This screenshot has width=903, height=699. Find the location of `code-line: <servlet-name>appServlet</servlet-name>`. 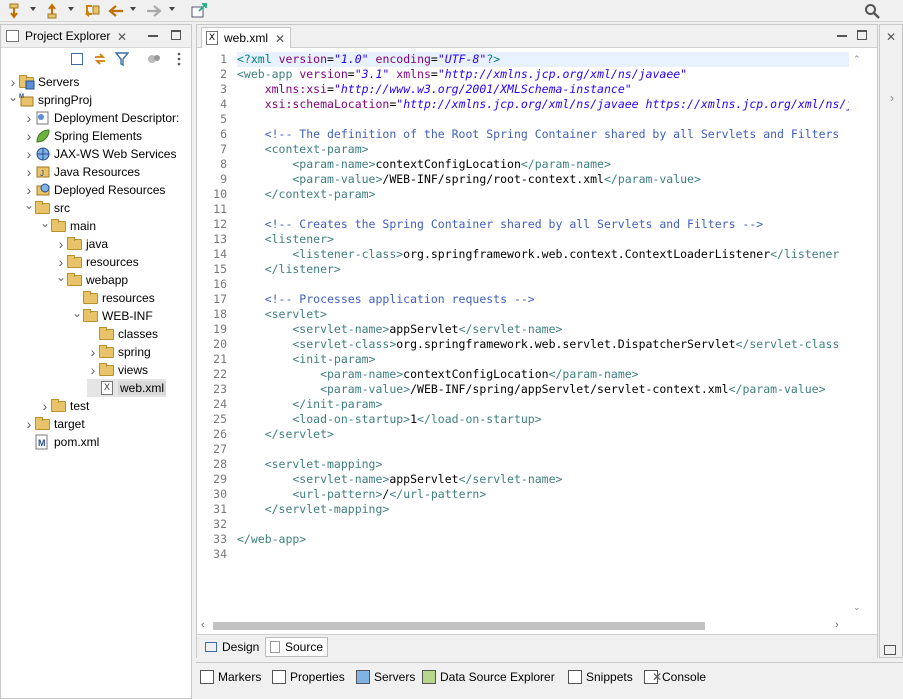

code-line: <servlet-name>appServlet</servlet-name> is located at coordinates (399, 479).